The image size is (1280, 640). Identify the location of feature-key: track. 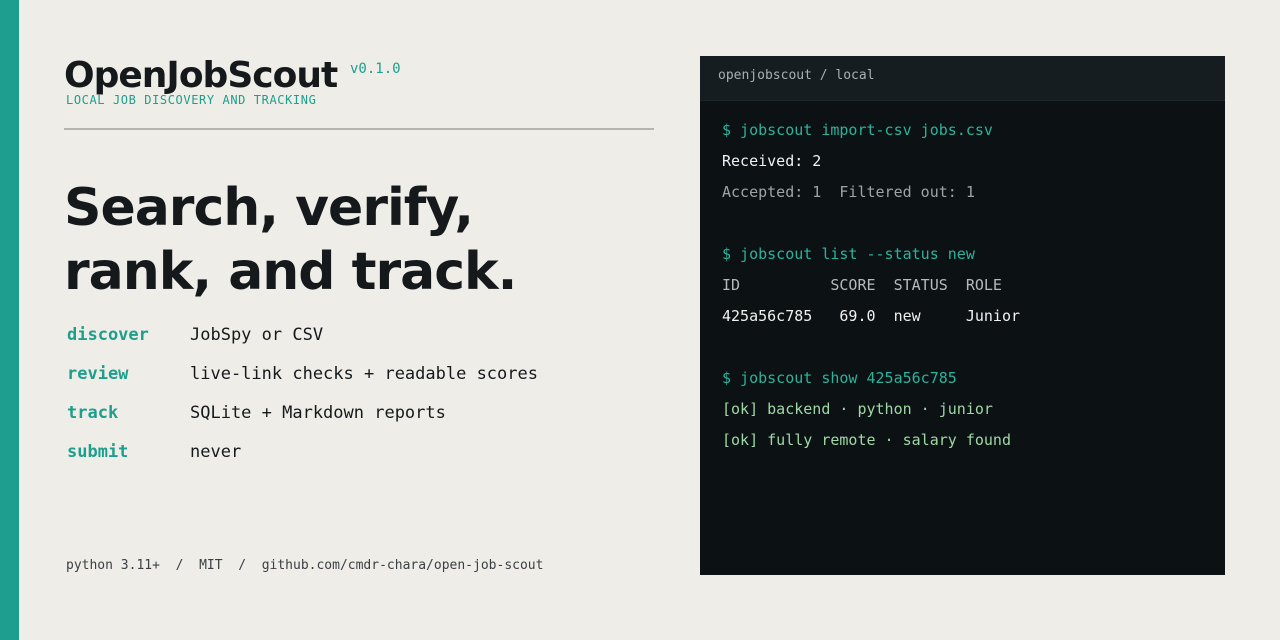
(93, 413).